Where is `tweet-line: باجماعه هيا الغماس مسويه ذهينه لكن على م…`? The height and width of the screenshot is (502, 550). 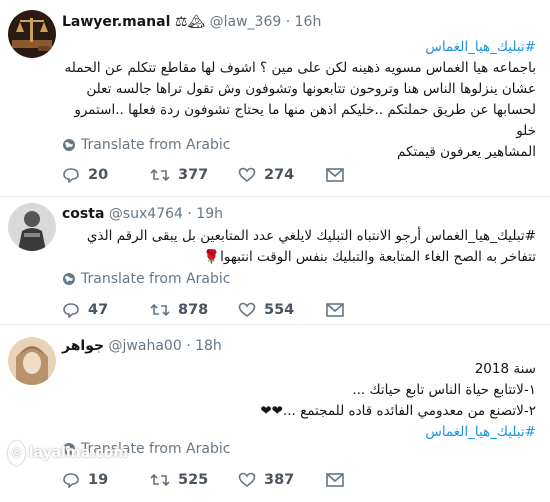 tweet-line: باجماعه هيا الغماس مسويه ذهينه لكن على م… is located at coordinates (300, 68).